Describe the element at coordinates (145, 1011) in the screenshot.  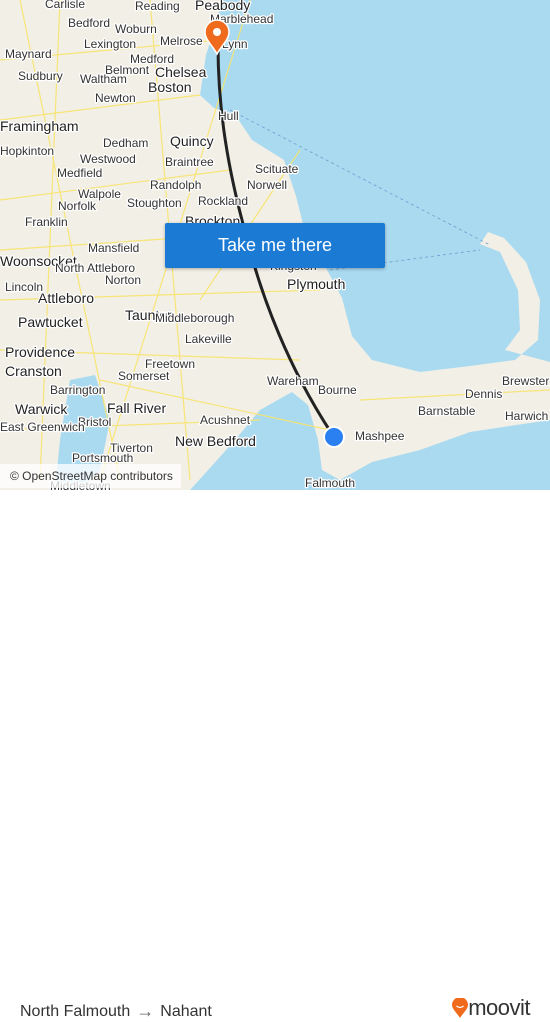
I see `arrow-right-icon: →` at that location.